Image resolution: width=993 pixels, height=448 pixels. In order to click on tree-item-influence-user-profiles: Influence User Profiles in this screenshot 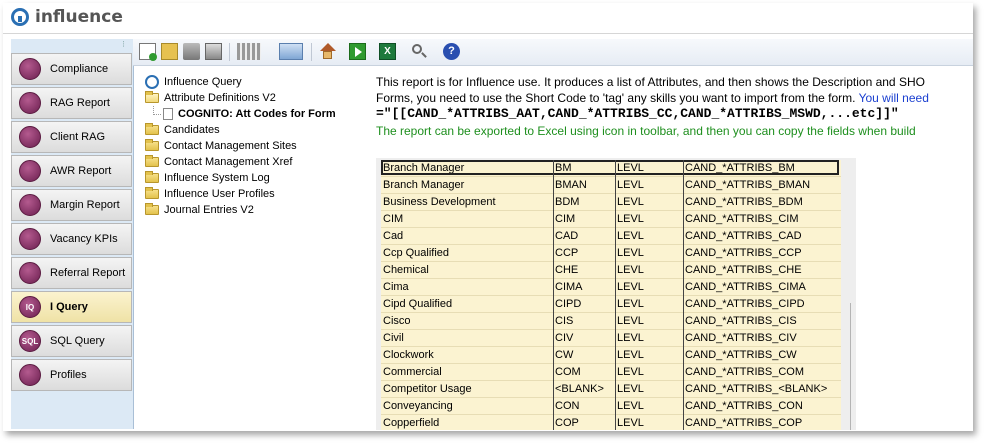, I will do `click(210, 194)`.